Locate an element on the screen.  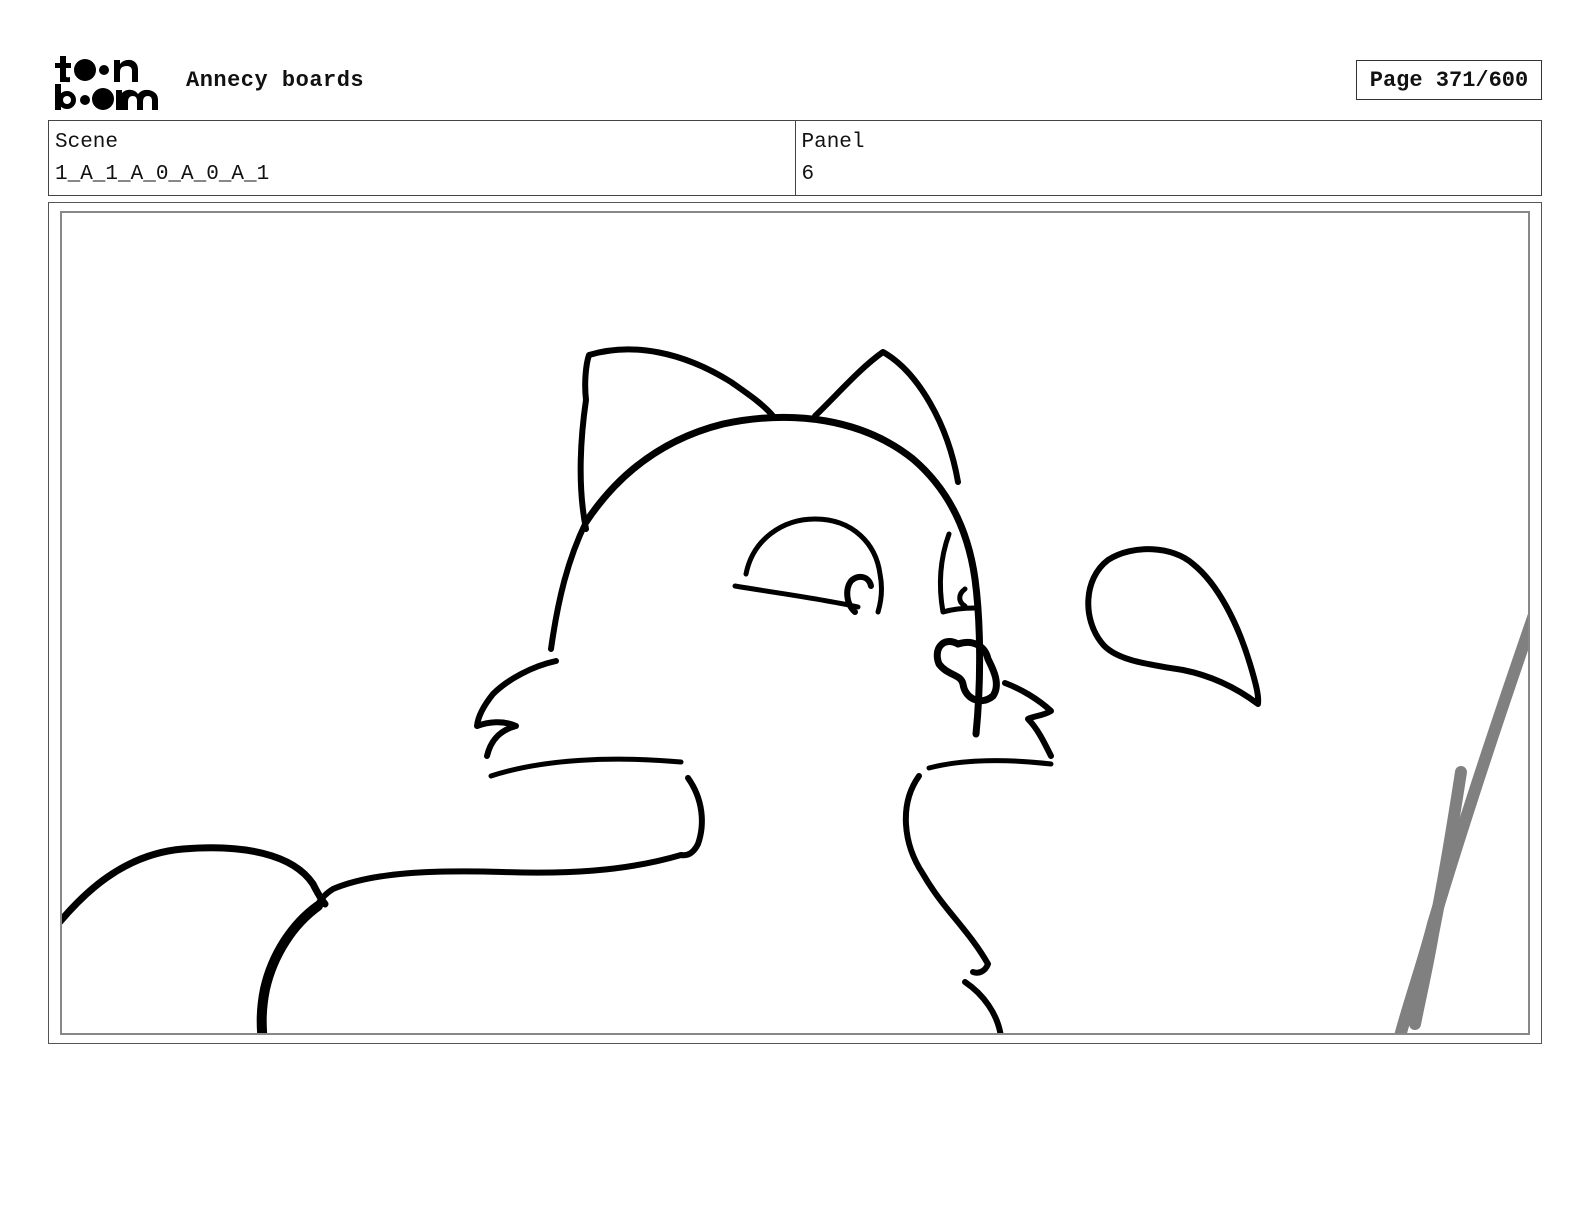
nose is located at coordinates (966, 671).